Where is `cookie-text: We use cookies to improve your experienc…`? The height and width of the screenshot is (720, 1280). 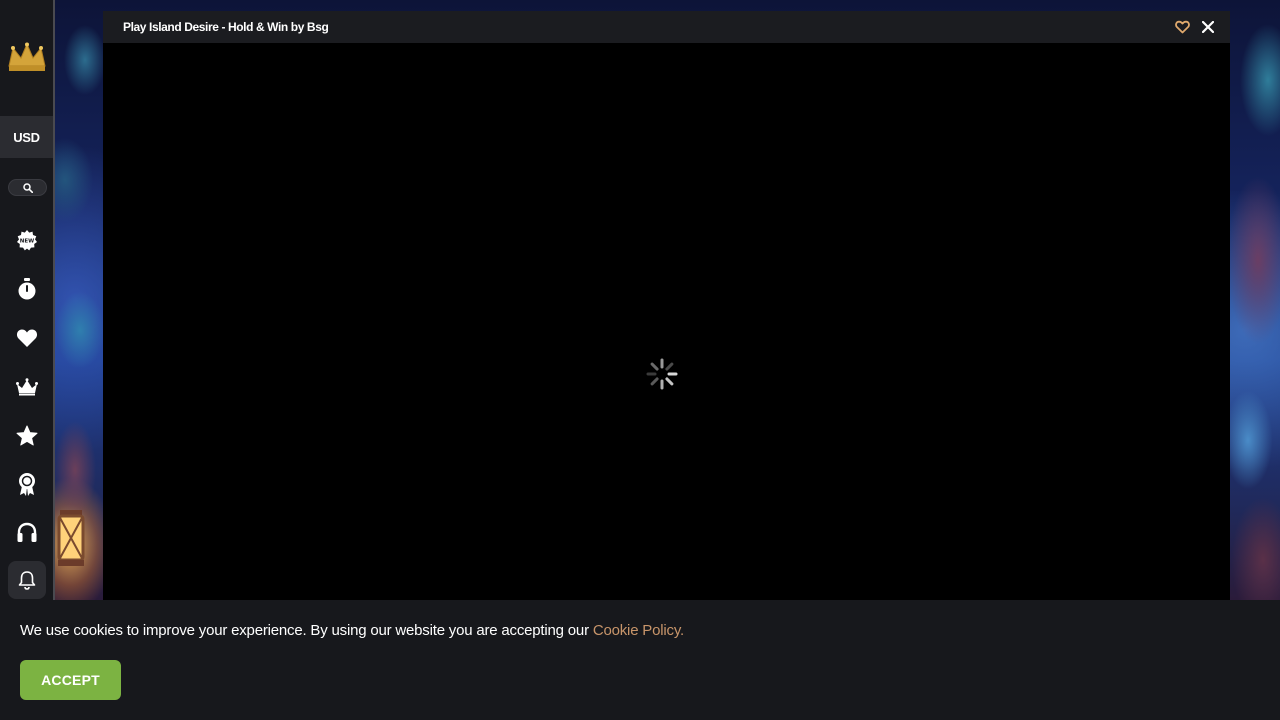
cookie-text: We use cookies to improve your experienc… is located at coordinates (306, 630).